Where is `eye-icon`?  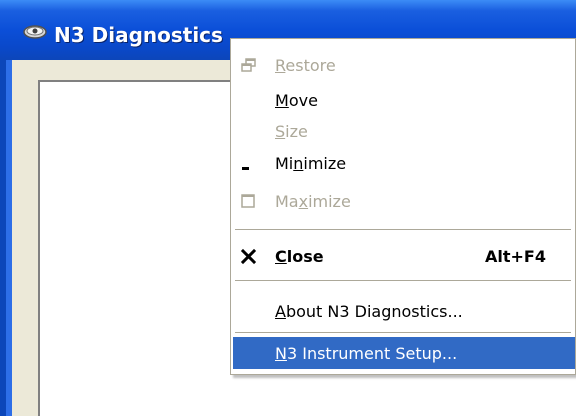
eye-icon is located at coordinates (35, 31).